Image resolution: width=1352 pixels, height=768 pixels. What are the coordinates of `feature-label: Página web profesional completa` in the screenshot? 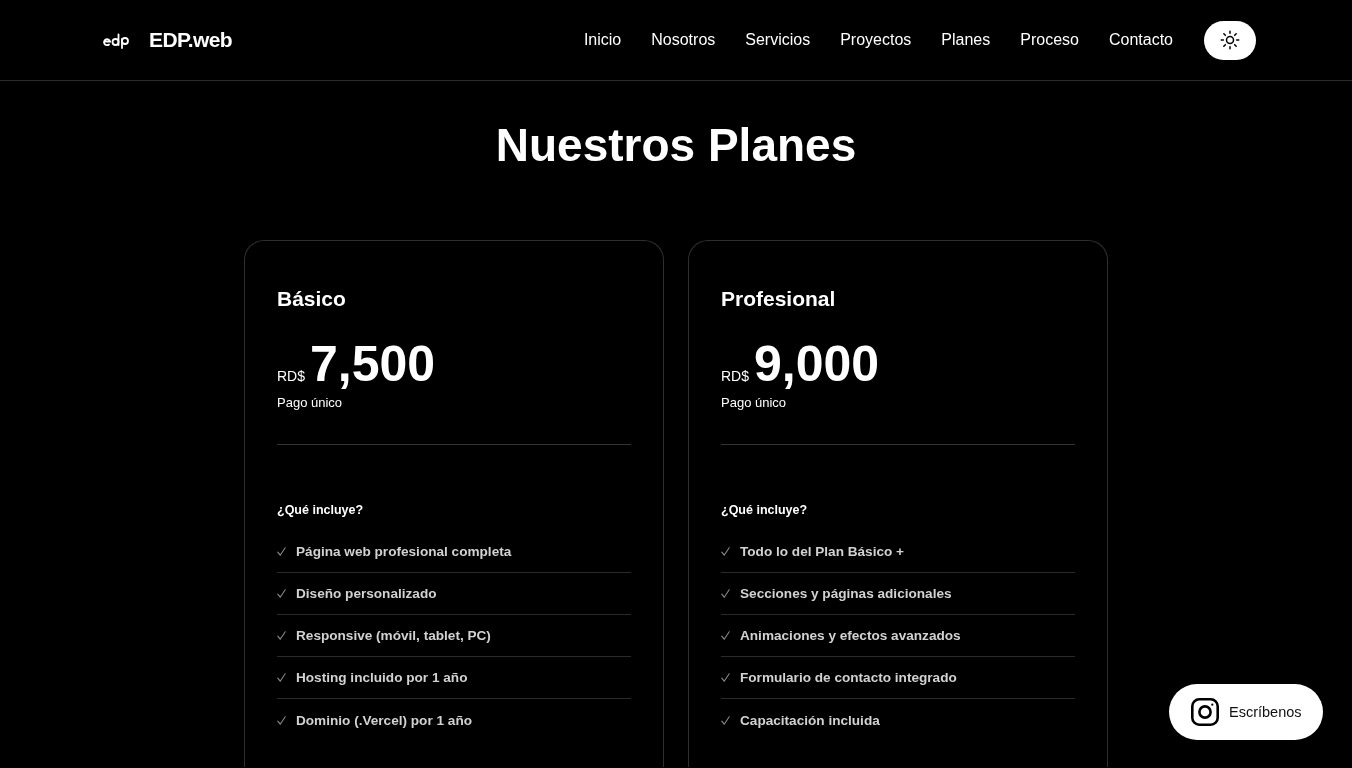 It's located at (404, 551).